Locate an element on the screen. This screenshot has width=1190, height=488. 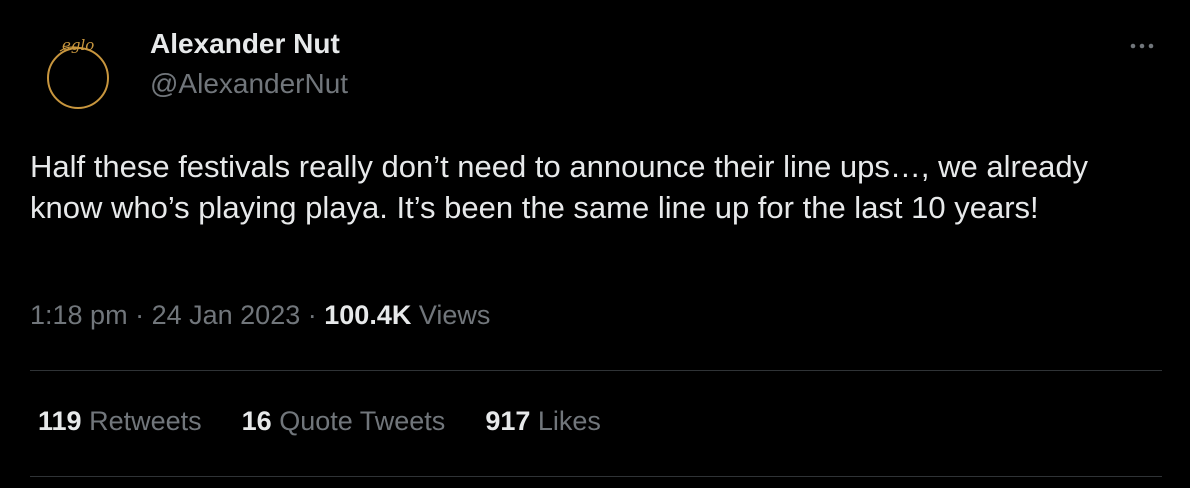
more-horizontal-icon is located at coordinates (1142, 46).